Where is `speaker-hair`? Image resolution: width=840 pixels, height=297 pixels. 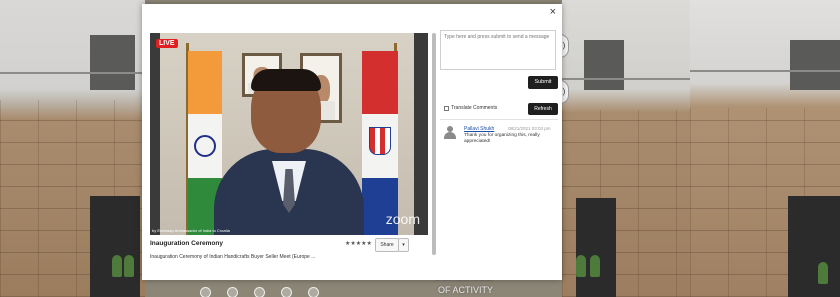 speaker-hair is located at coordinates (286, 80).